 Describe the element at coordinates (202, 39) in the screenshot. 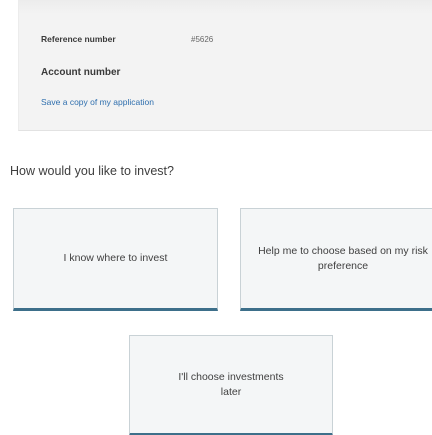

I see `reference-number-value: #5626` at that location.